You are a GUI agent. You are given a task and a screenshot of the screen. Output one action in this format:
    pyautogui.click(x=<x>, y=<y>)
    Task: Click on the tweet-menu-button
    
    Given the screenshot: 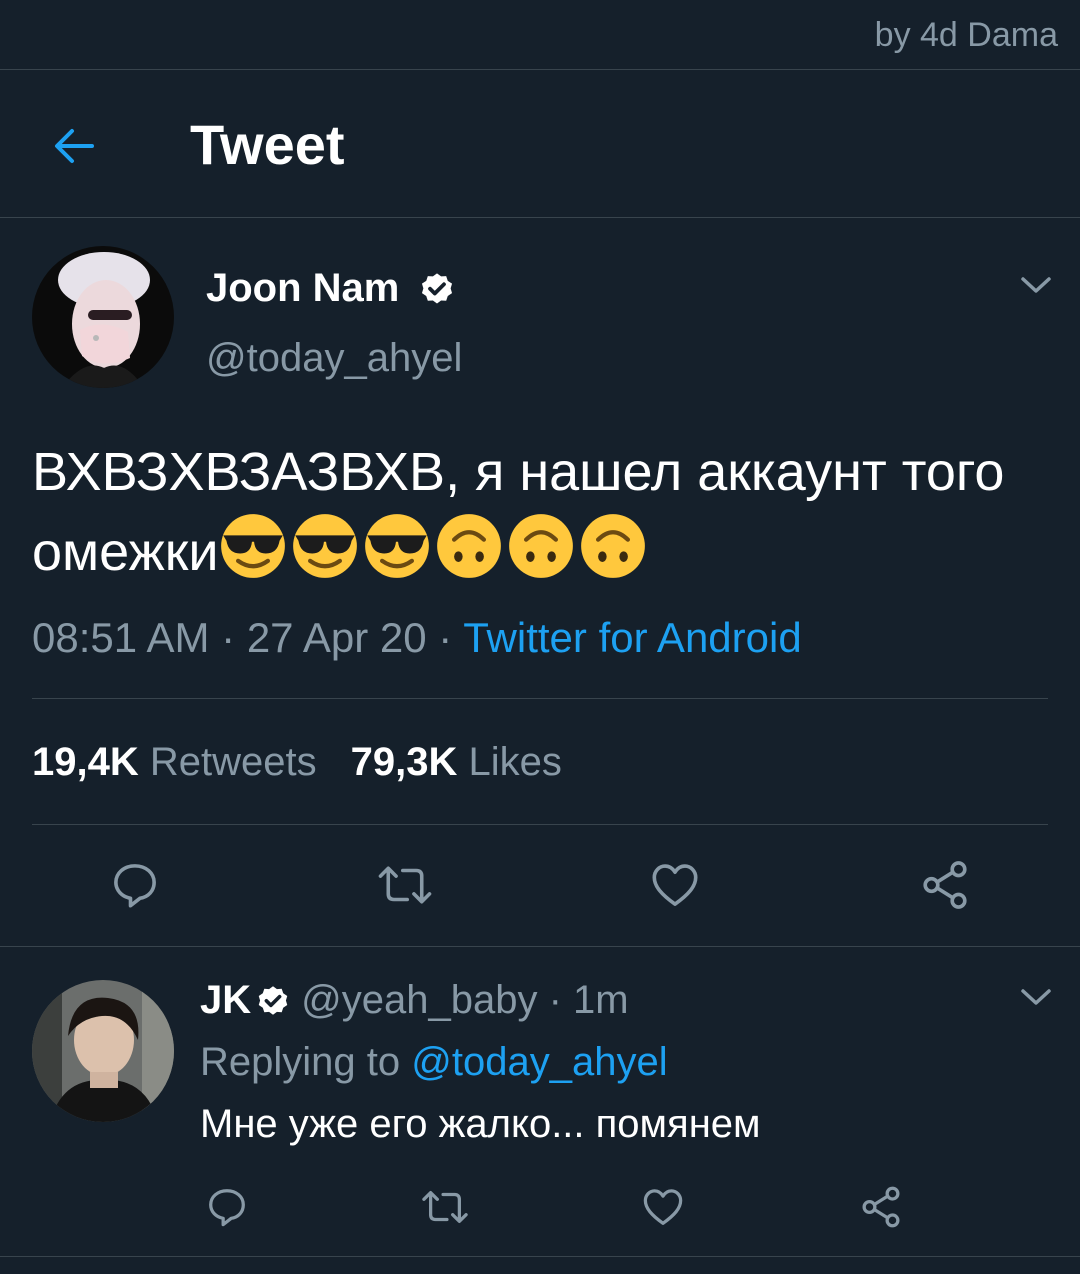 What is the action you would take?
    pyautogui.click(x=1036, y=287)
    